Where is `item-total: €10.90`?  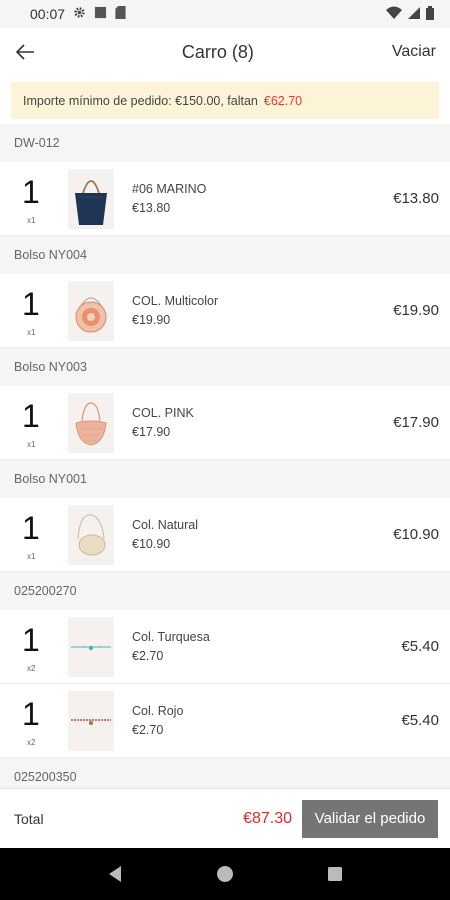
item-total: €10.90 is located at coordinates (416, 534).